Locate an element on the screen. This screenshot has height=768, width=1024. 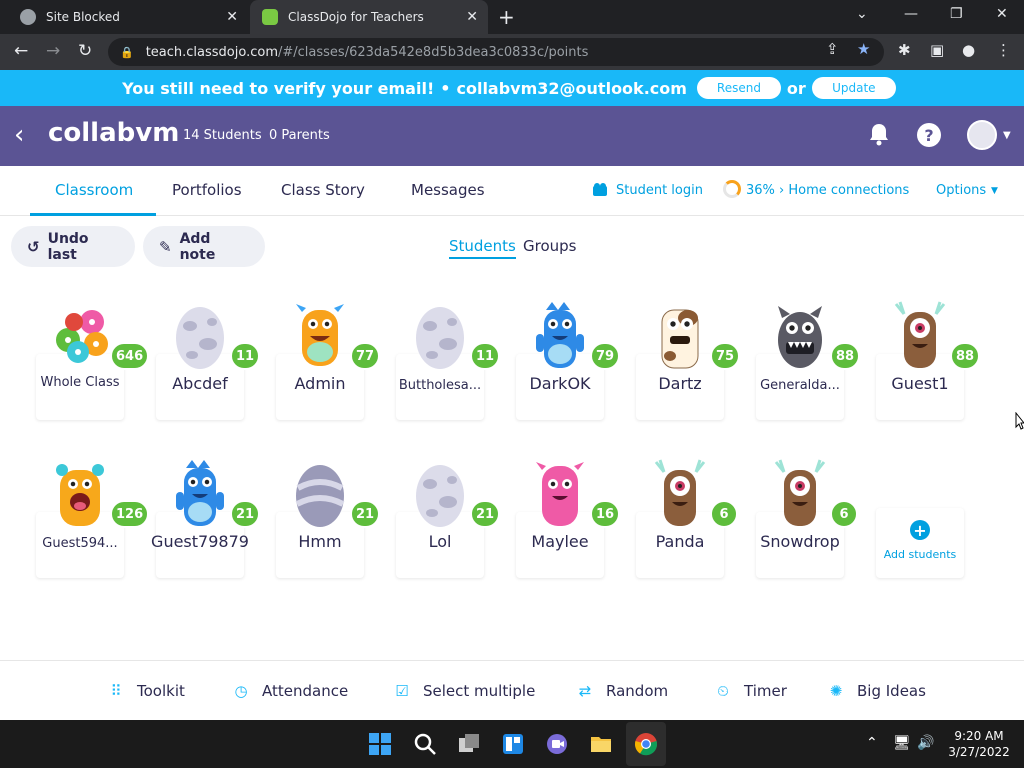
groups-toggle: Groups is located at coordinates (549, 246).